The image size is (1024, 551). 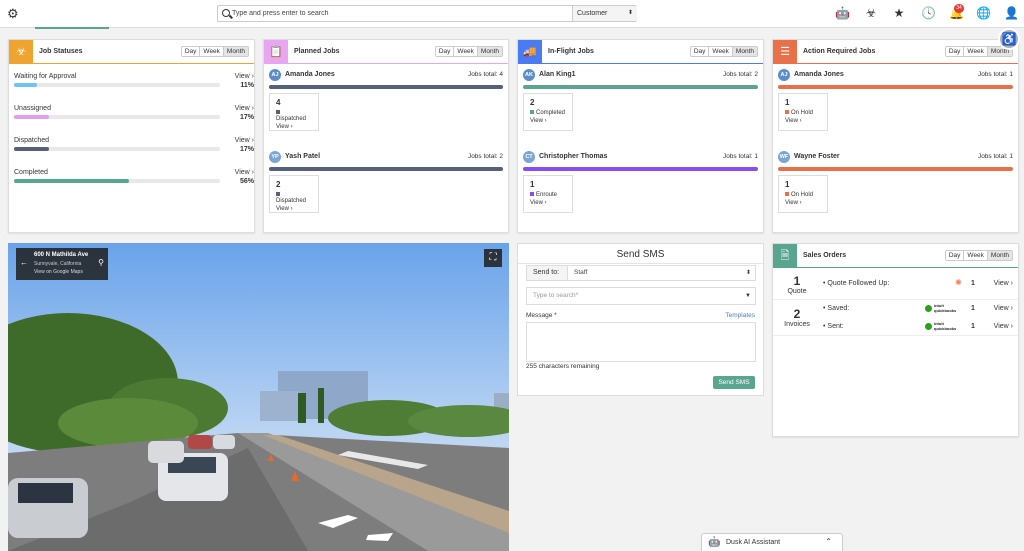 What do you see at coordinates (604, 13) in the screenshot?
I see `search-scope-select: Customer ⬍` at bounding box center [604, 13].